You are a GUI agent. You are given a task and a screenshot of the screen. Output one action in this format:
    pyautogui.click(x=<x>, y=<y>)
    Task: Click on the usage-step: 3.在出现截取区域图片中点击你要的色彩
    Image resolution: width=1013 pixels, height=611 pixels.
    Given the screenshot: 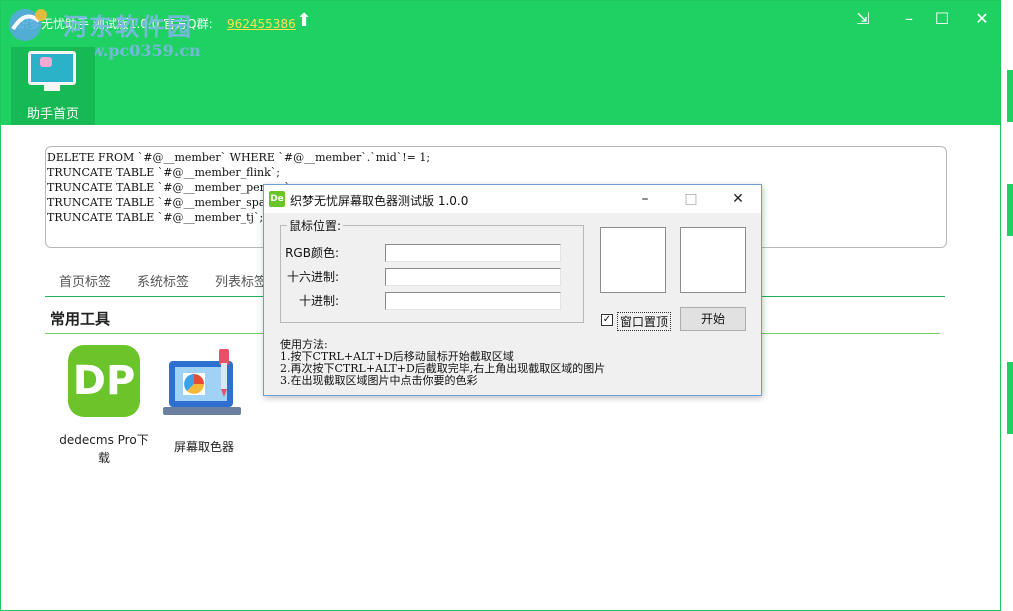 What is the action you would take?
    pyautogui.click(x=379, y=380)
    